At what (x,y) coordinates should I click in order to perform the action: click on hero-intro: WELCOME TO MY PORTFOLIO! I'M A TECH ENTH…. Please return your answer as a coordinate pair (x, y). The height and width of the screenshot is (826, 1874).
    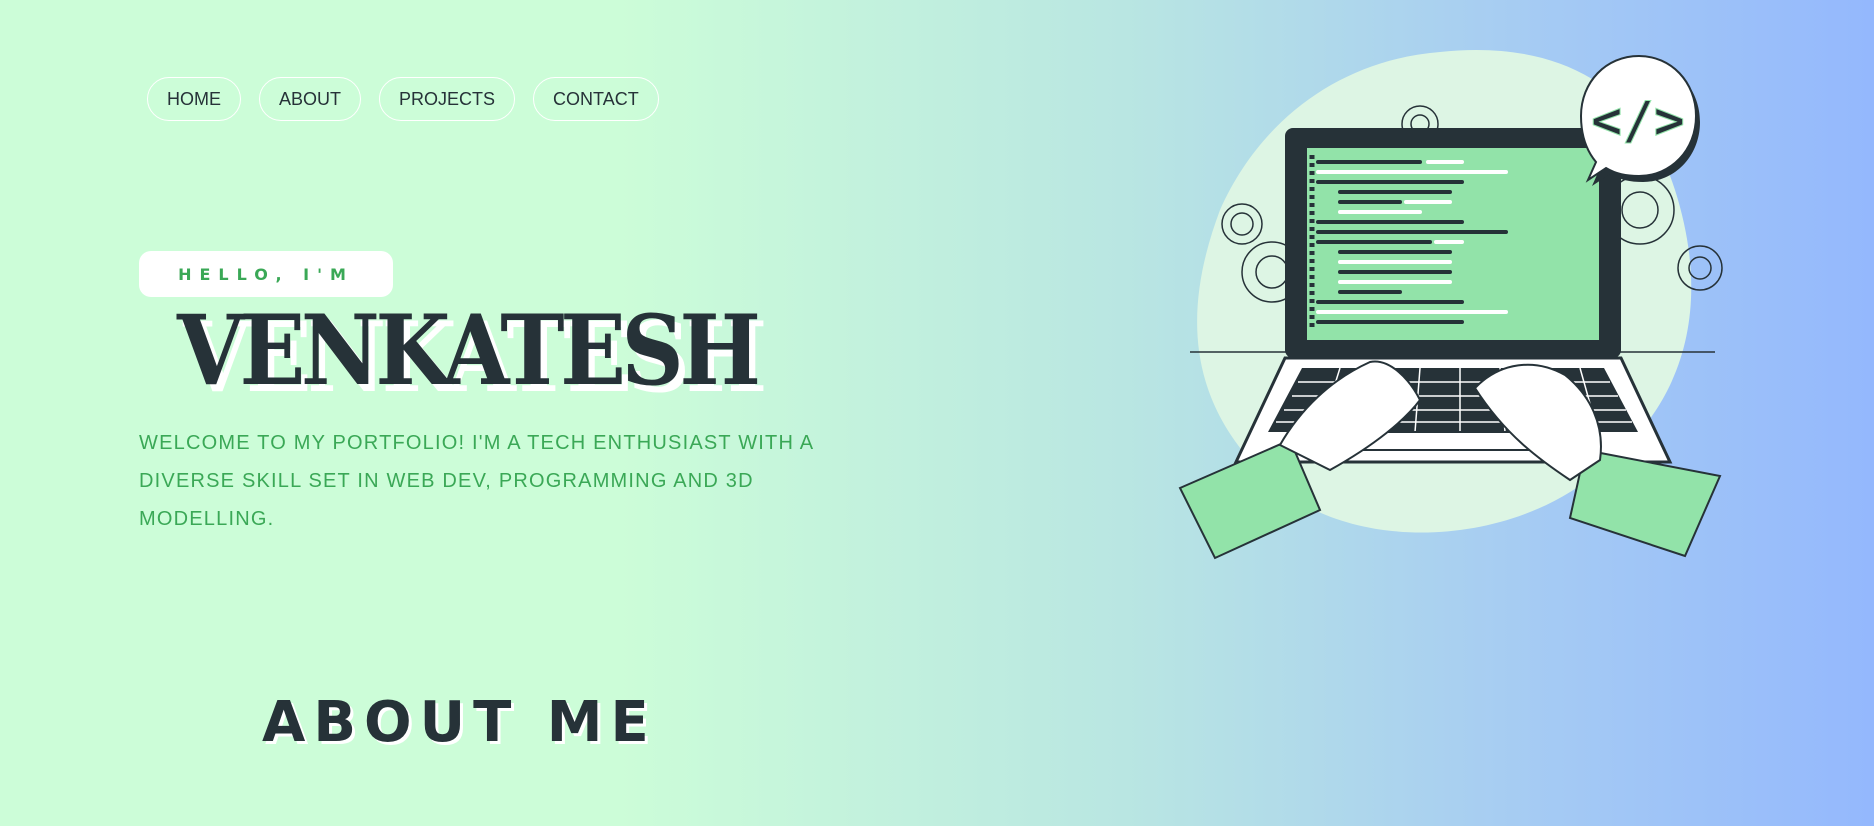
    Looking at the image, I should click on (476, 481).